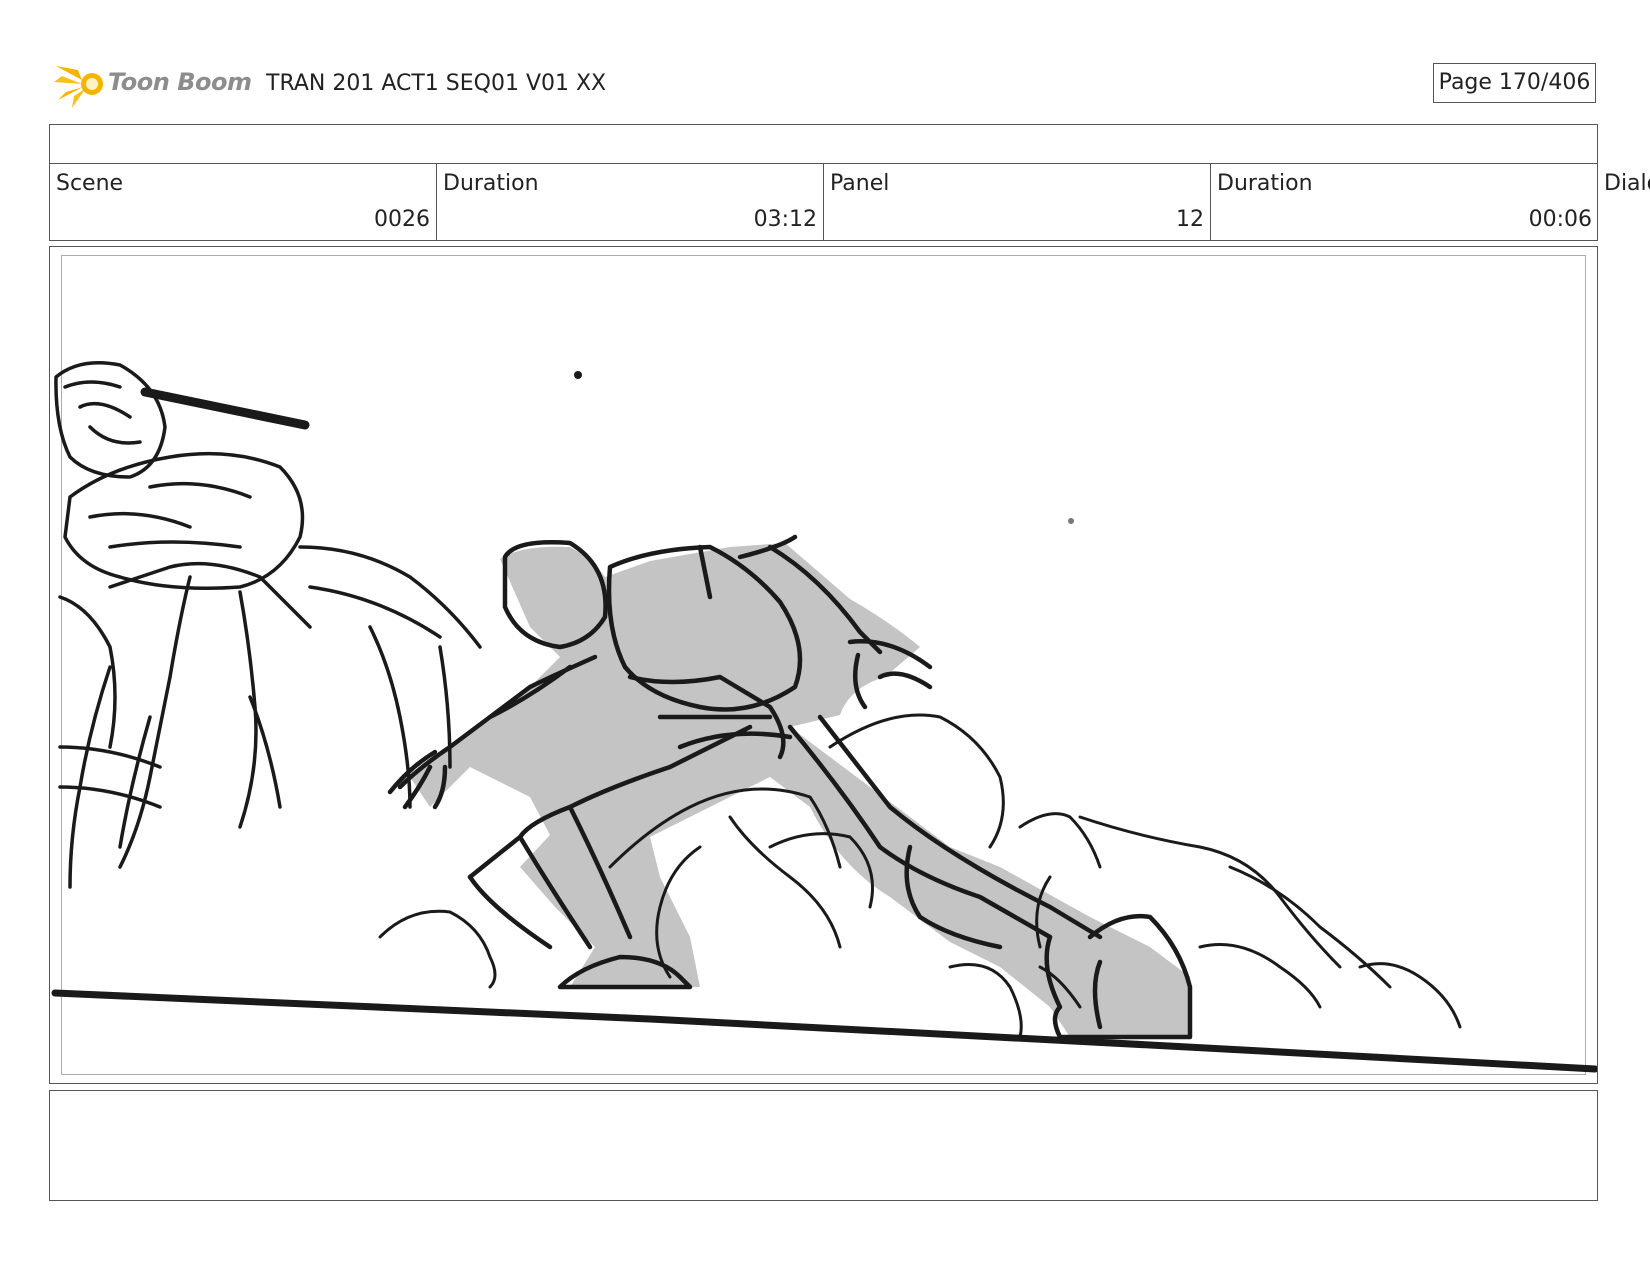 This screenshot has width=1650, height=1275. What do you see at coordinates (823, 144) in the screenshot?
I see `header-bar` at bounding box center [823, 144].